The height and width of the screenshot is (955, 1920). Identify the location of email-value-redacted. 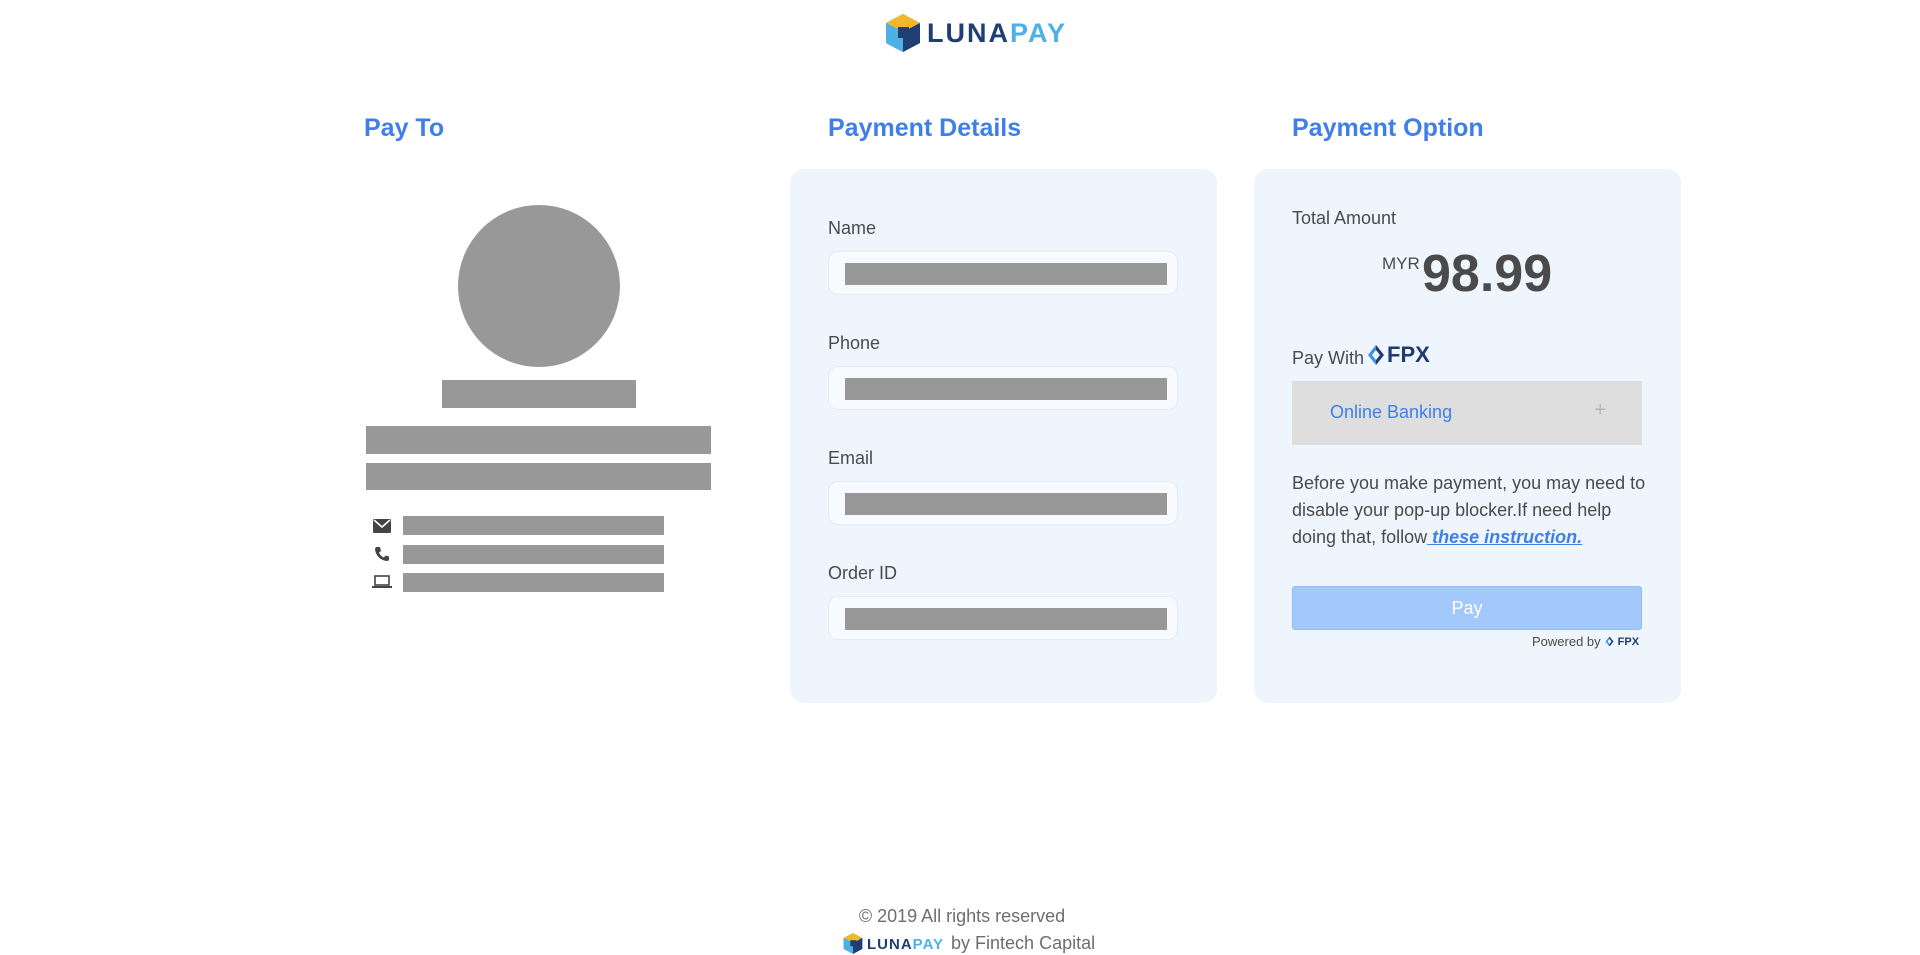
(1006, 504).